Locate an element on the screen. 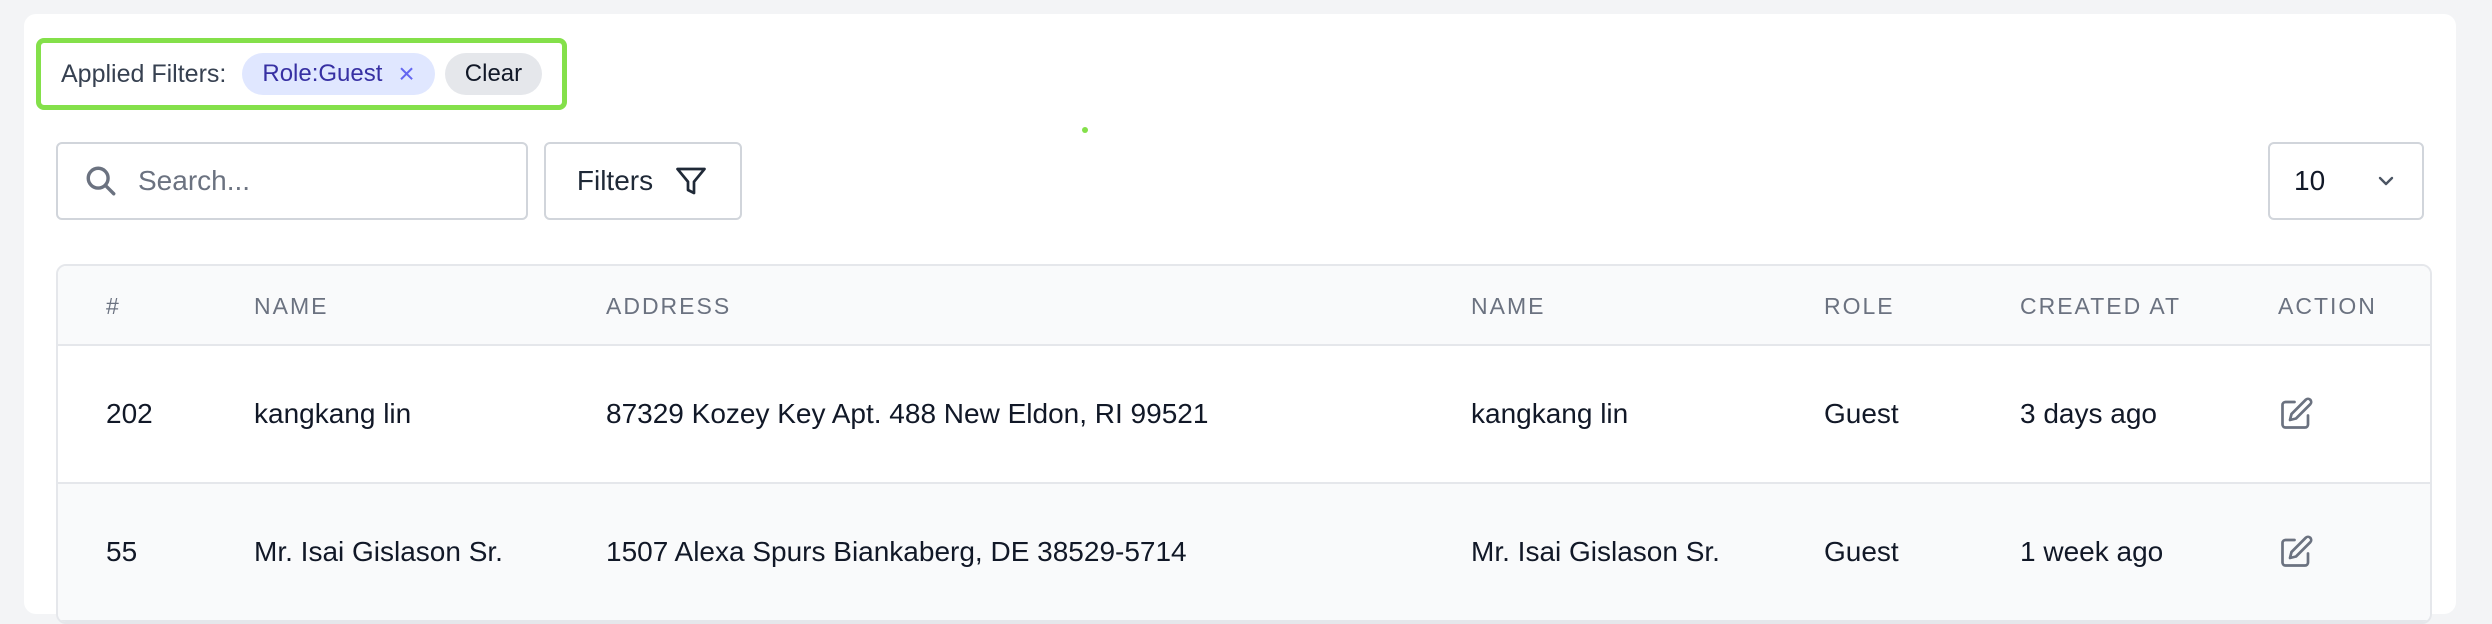  loading-dot is located at coordinates (1085, 130).